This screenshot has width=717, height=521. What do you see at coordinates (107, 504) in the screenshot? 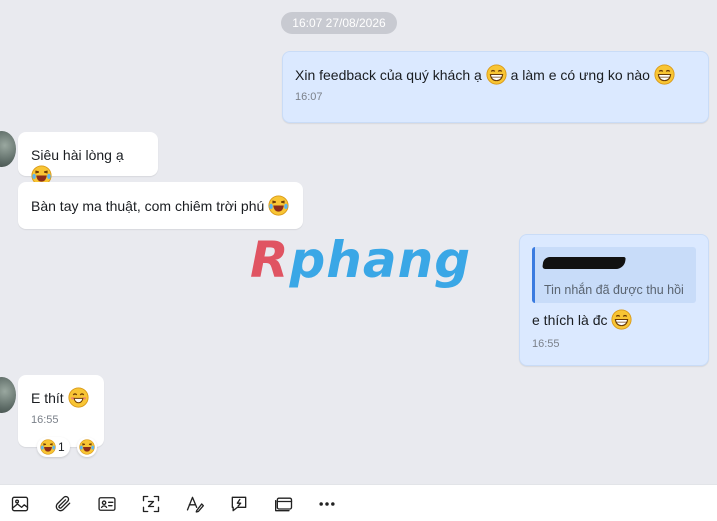
I see `contact-card-icon` at bounding box center [107, 504].